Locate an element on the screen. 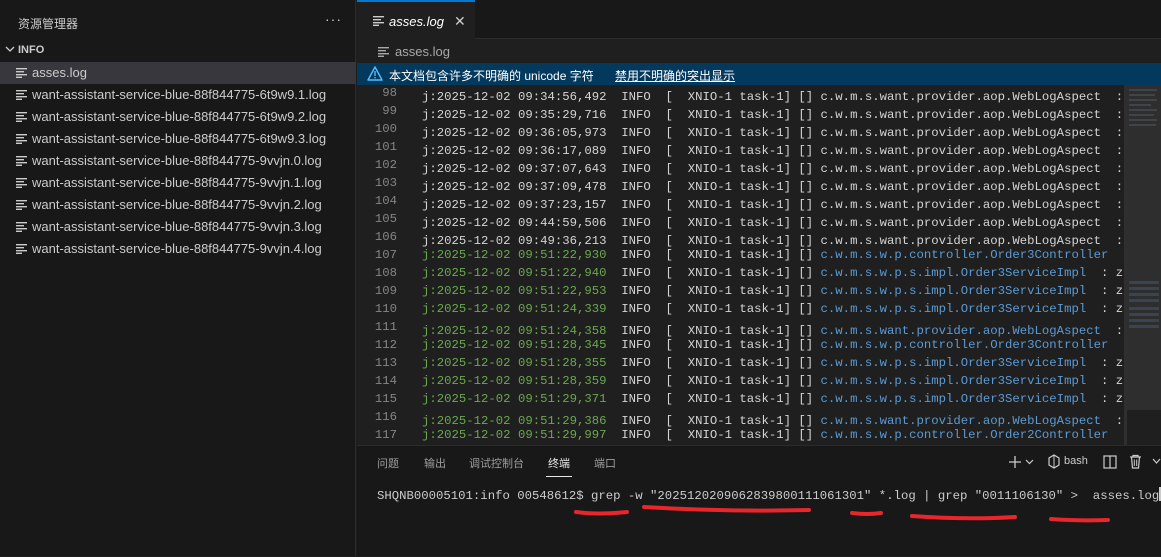  shell-label: bash is located at coordinates (1076, 461).